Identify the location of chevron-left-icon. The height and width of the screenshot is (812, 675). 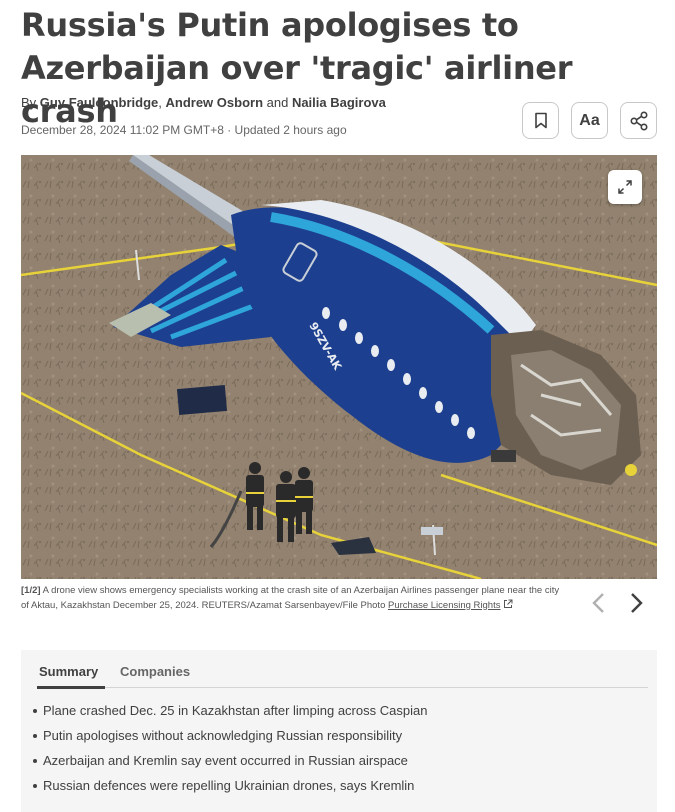
(598, 603).